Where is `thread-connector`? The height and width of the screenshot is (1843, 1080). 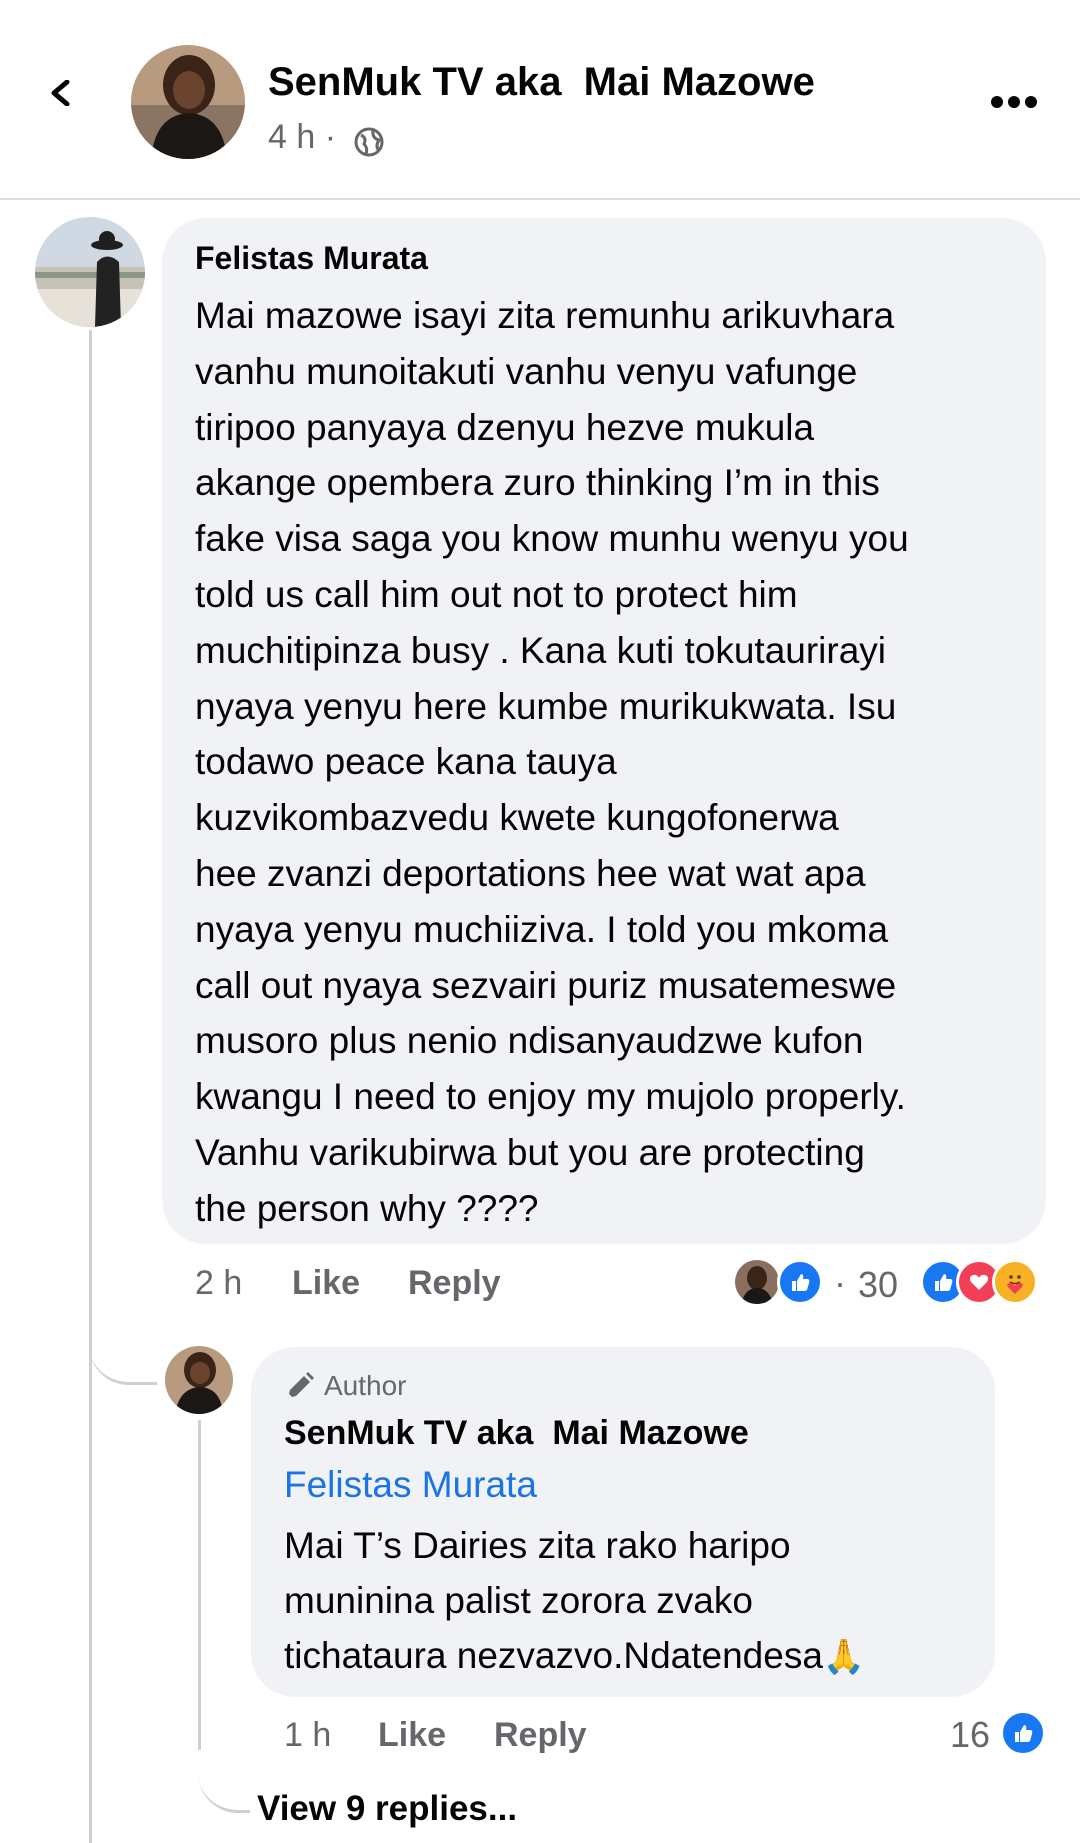 thread-connector is located at coordinates (123, 1357).